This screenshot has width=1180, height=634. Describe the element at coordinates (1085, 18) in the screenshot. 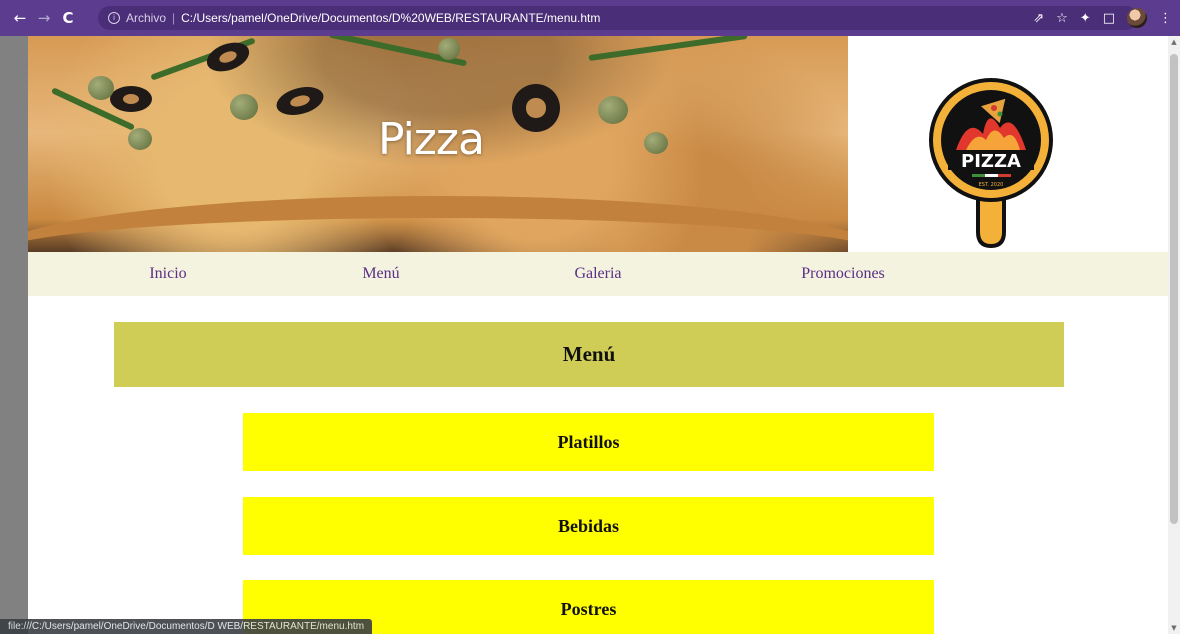

I see `extensions-icon: ✦` at that location.